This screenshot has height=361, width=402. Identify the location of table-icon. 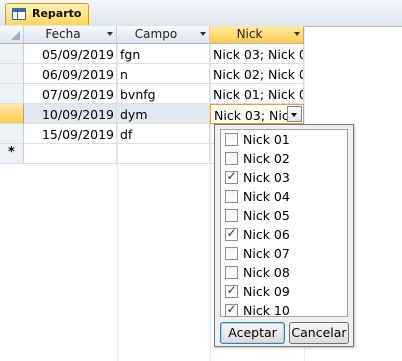
(19, 14).